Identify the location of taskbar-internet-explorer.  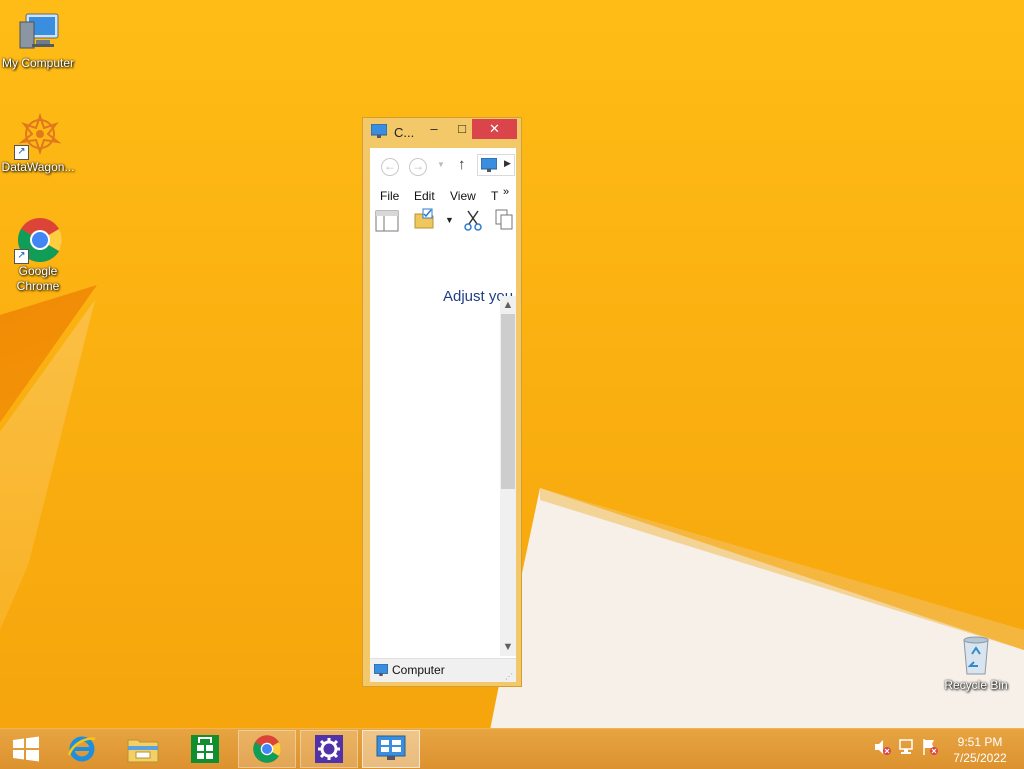
(83, 749).